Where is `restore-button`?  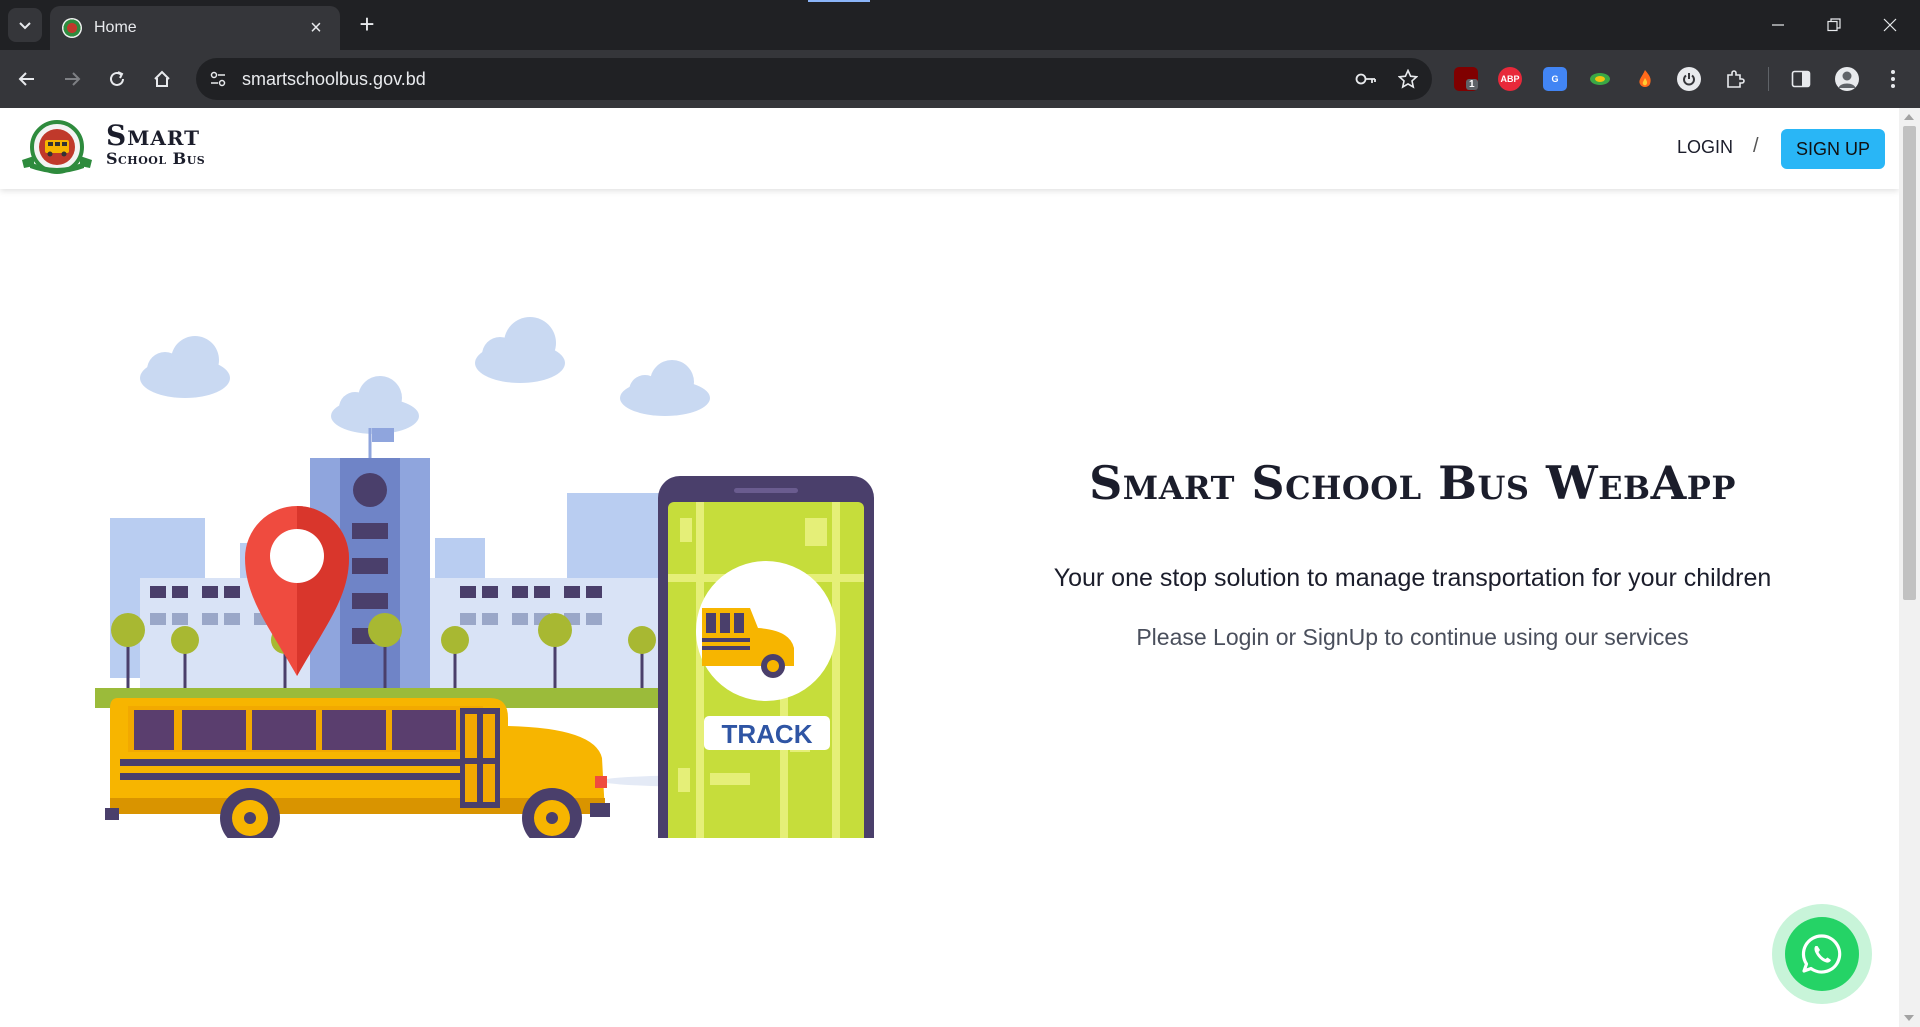
restore-button is located at coordinates (1834, 25).